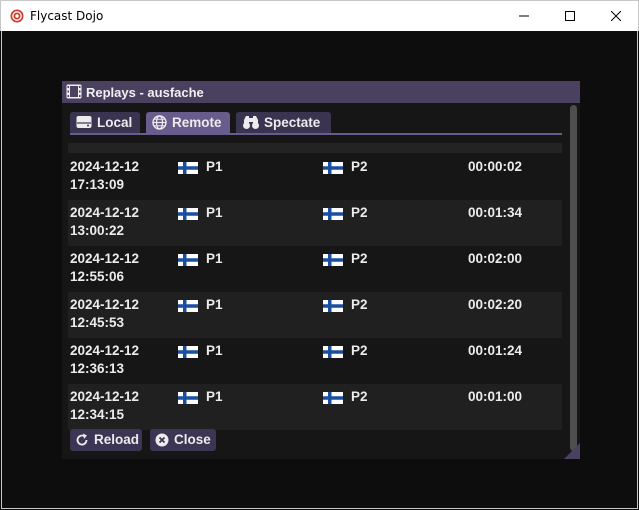 The height and width of the screenshot is (510, 639). Describe the element at coordinates (319, 15) in the screenshot. I see `window-titlebar: Flycast Dojo` at that location.